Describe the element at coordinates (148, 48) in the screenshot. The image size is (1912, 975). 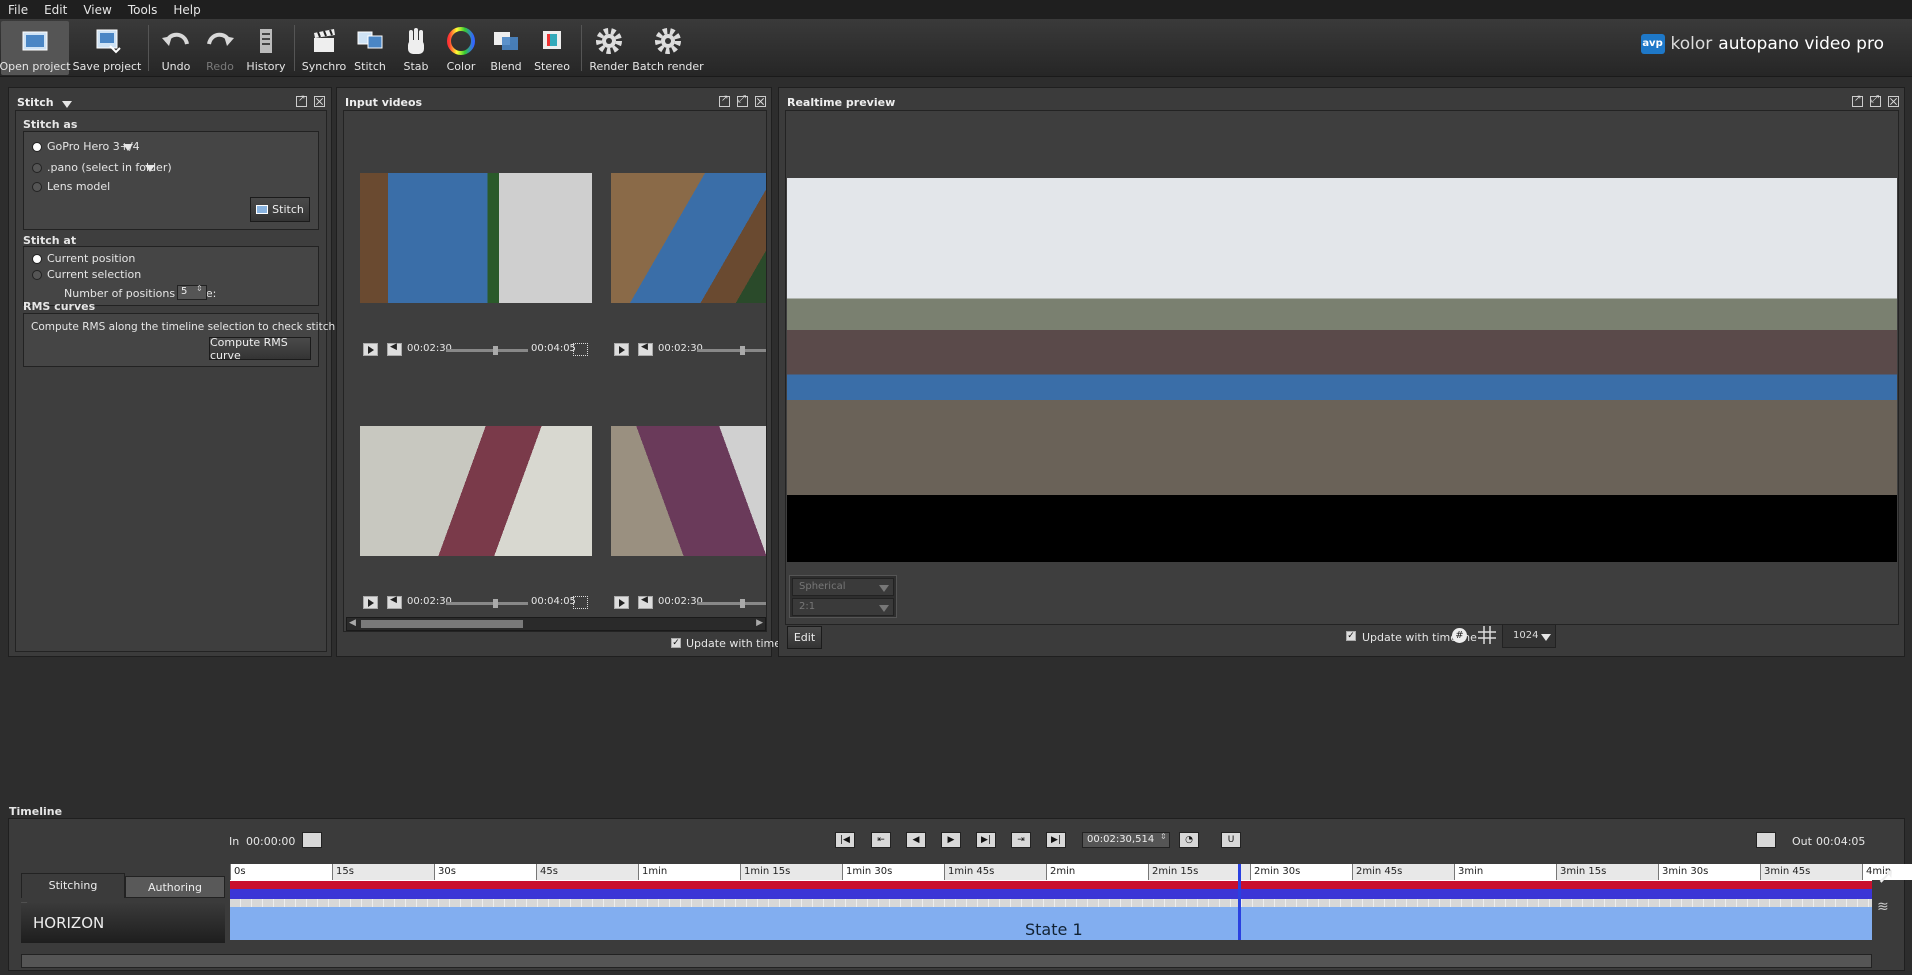
I see `toolbar-separator` at that location.